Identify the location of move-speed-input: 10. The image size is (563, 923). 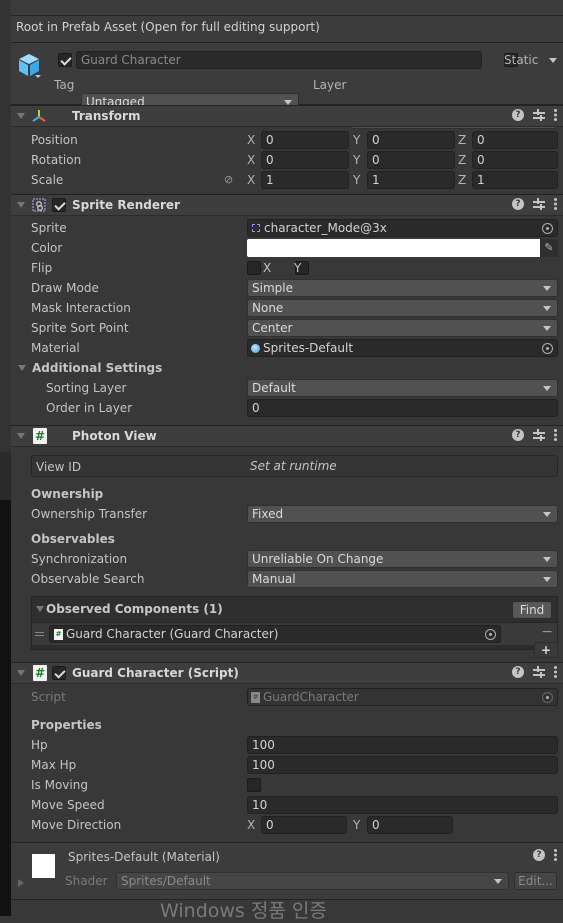
(402, 805).